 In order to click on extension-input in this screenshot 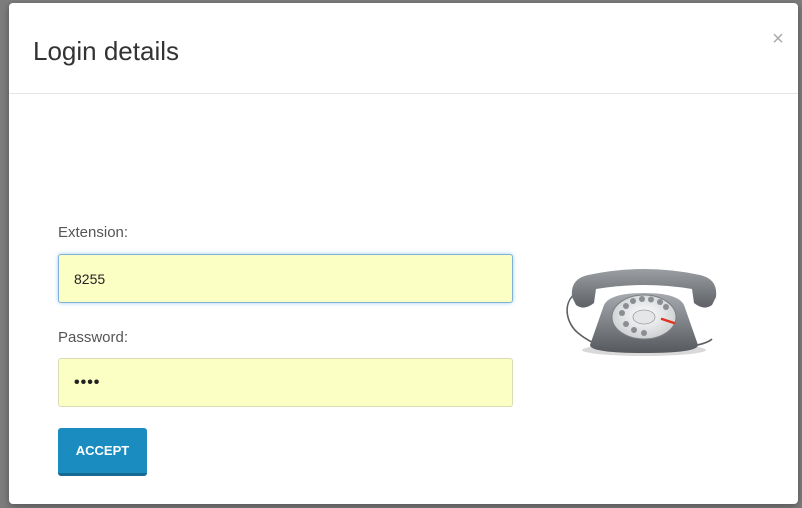, I will do `click(285, 278)`.